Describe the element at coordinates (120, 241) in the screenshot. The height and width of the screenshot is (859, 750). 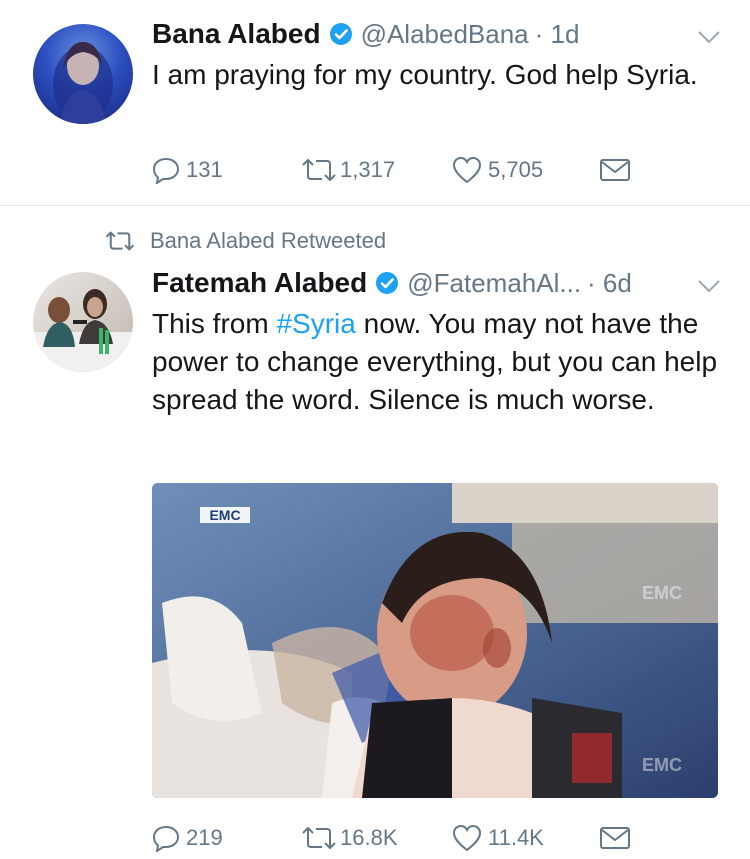
I see `retweet-small-icon` at that location.